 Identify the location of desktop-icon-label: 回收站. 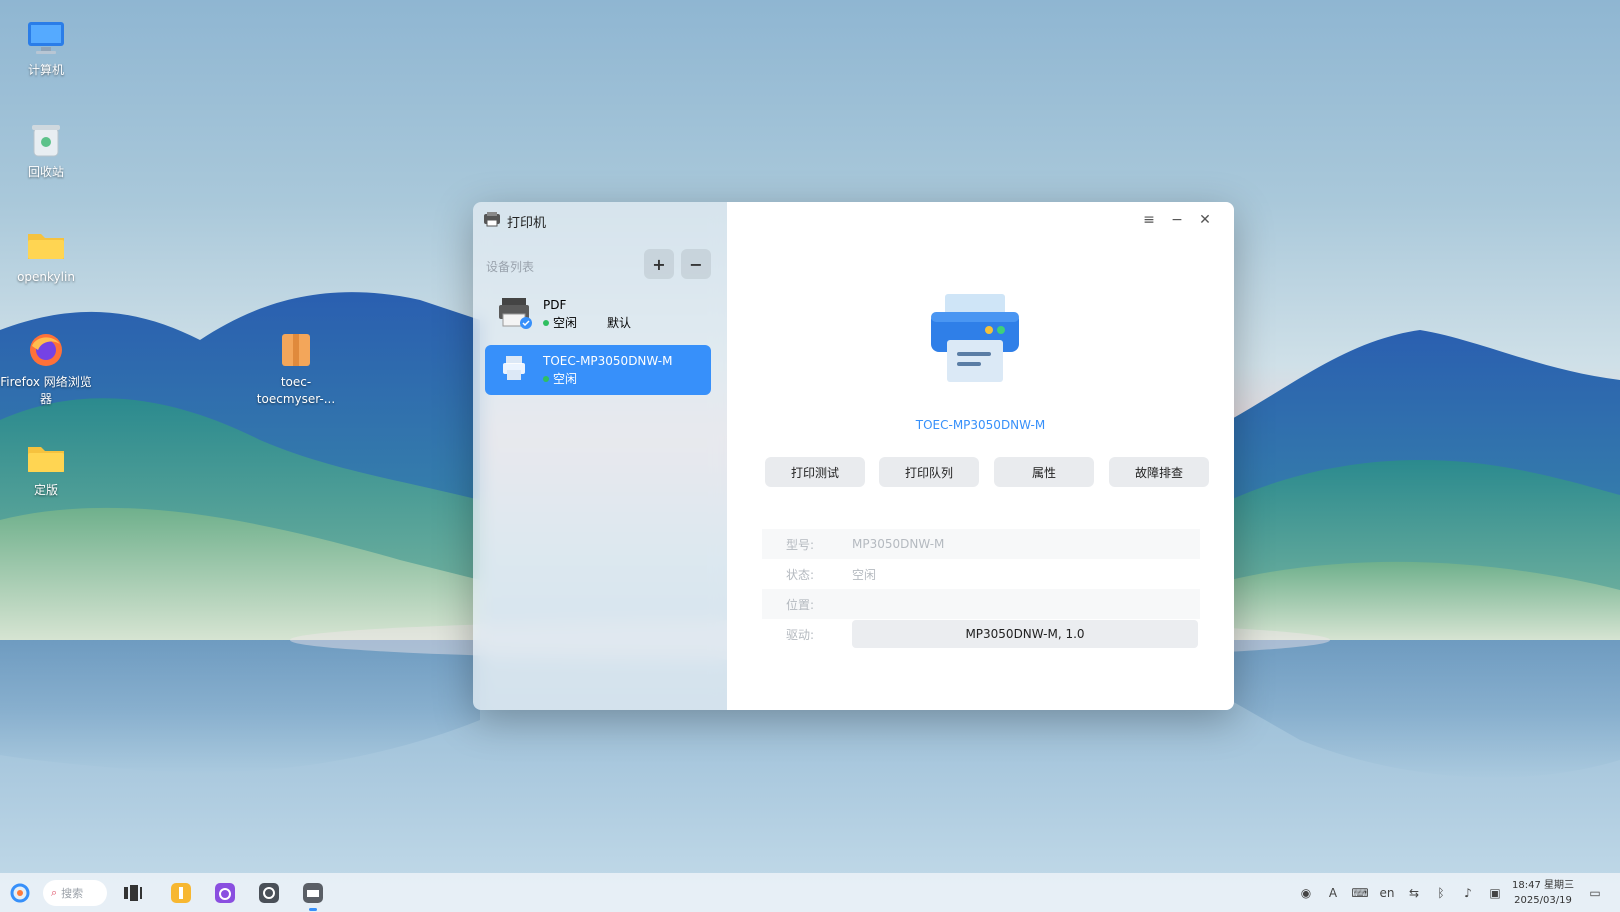
(45, 172).